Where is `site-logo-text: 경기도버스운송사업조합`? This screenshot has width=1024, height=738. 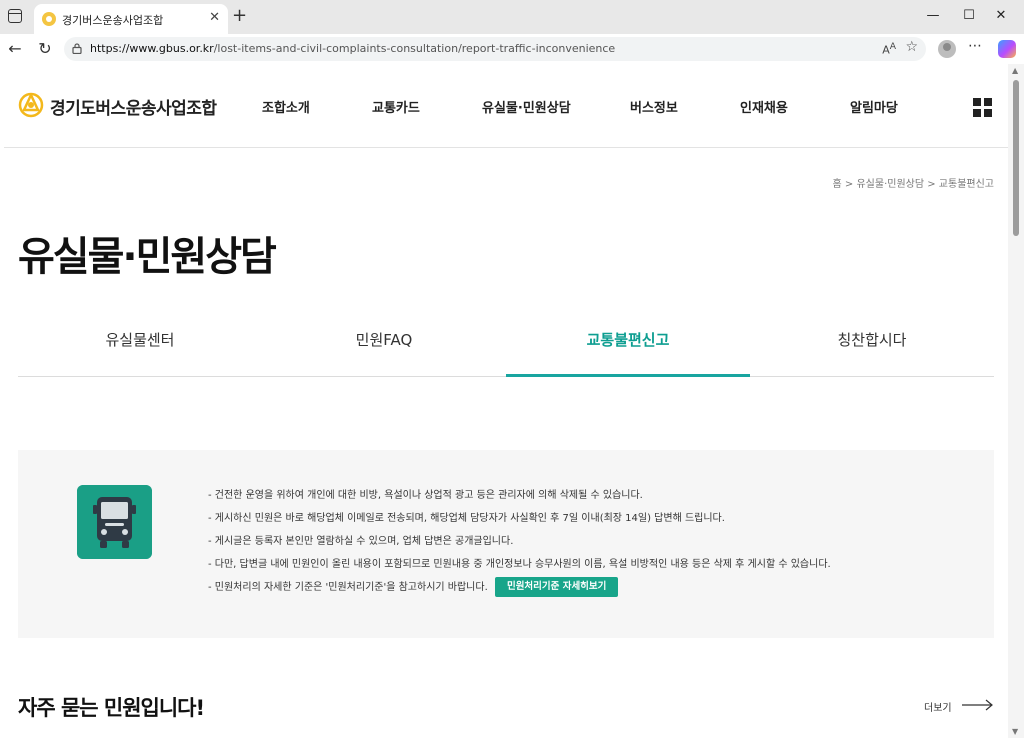 site-logo-text: 경기도버스운송사업조합 is located at coordinates (133, 106).